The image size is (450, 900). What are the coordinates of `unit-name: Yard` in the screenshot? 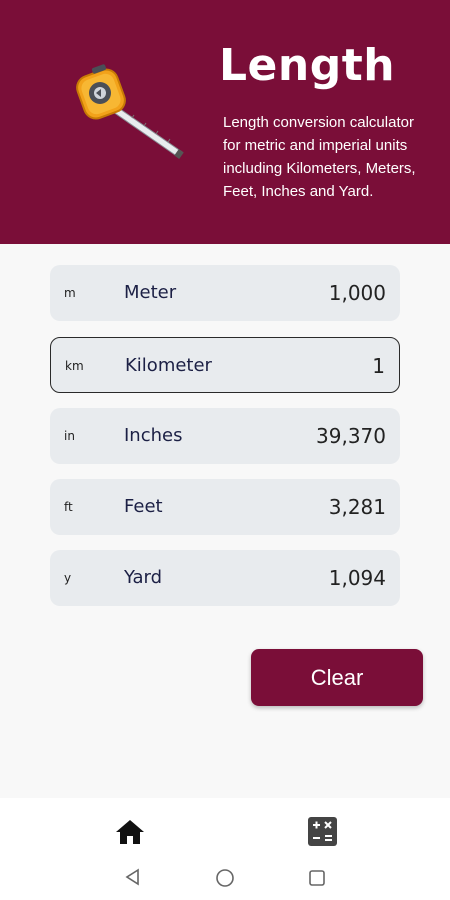 It's located at (143, 577).